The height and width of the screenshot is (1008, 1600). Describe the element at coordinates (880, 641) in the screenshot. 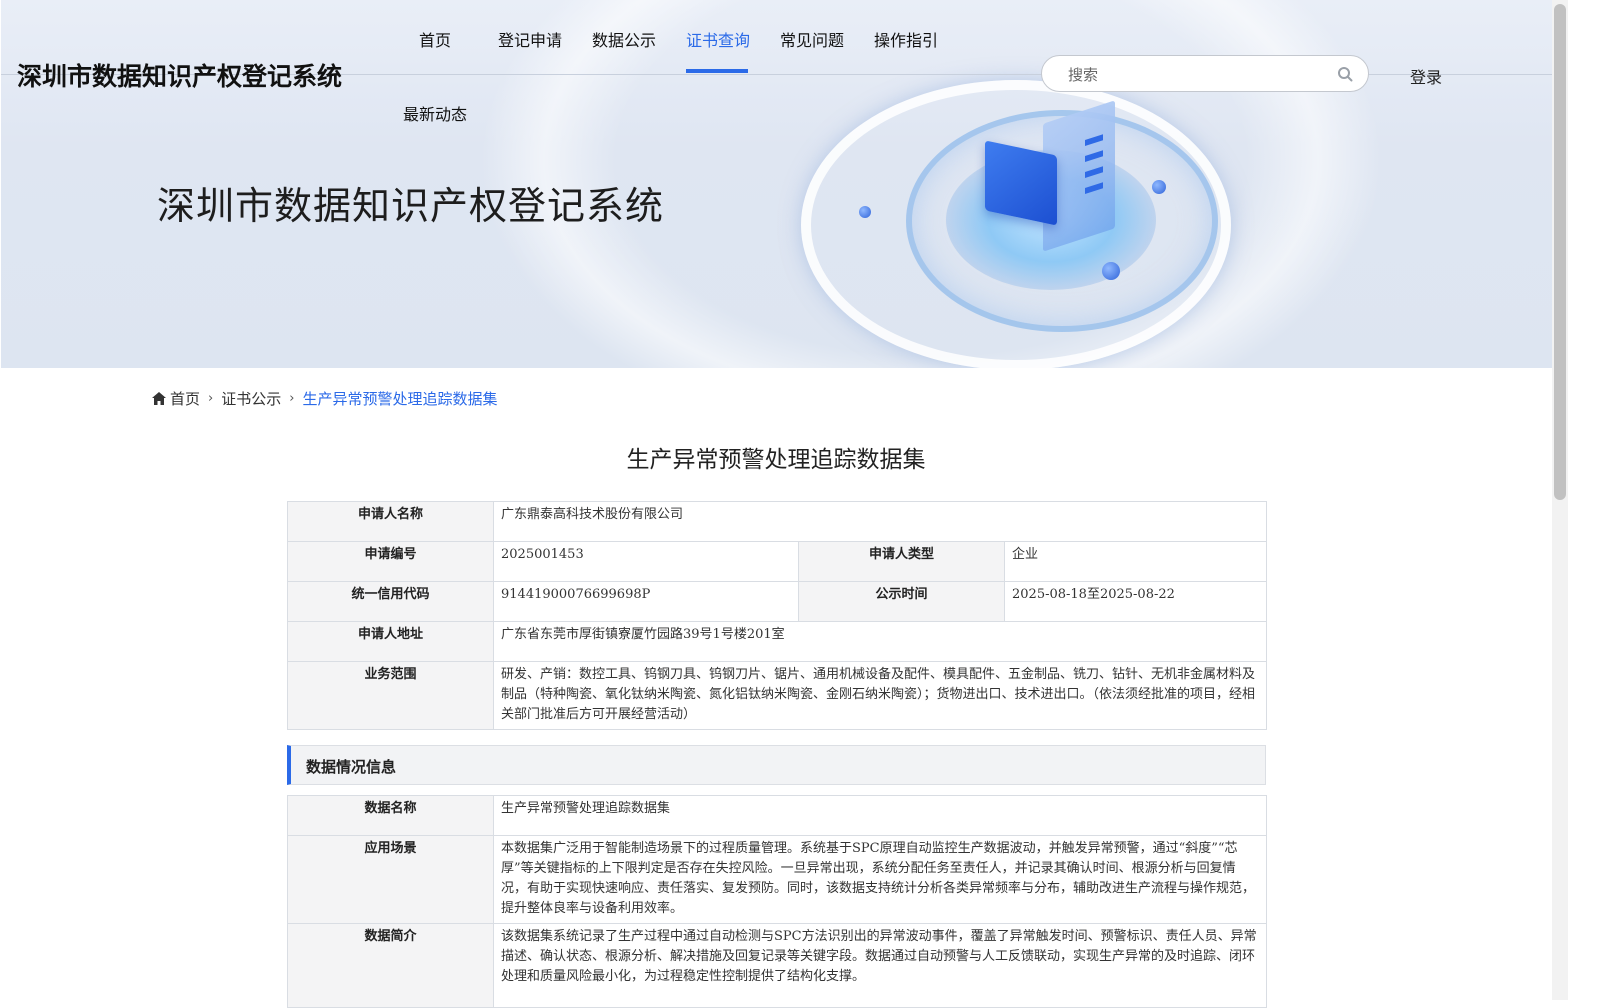

I see `applicant-address-value: 广东省东莞市厚街镇寮厦竹园路39号1号楼201室` at that location.